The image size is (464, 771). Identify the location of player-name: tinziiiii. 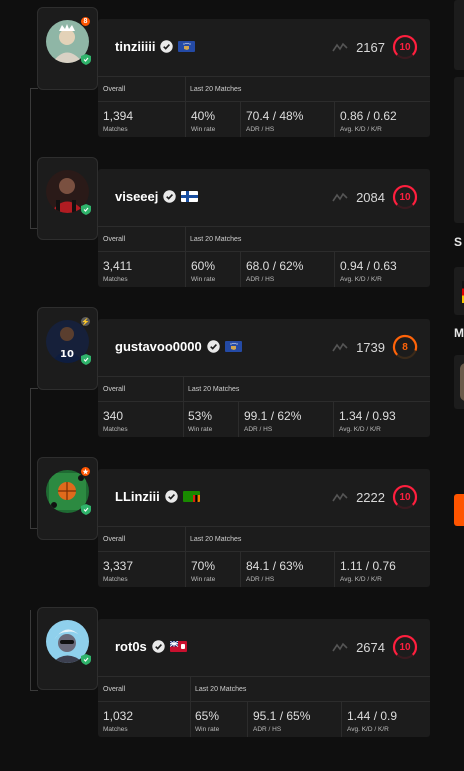
(135, 46).